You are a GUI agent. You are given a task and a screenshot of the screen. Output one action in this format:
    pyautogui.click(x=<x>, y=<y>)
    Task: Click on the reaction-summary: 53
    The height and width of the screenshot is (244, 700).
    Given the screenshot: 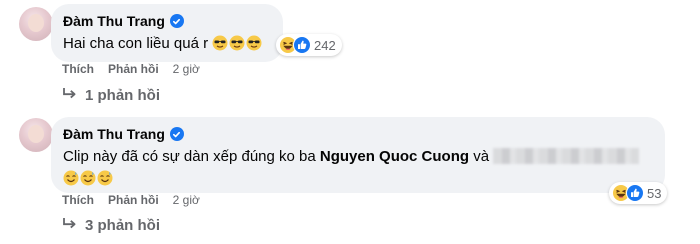 What is the action you would take?
    pyautogui.click(x=638, y=193)
    